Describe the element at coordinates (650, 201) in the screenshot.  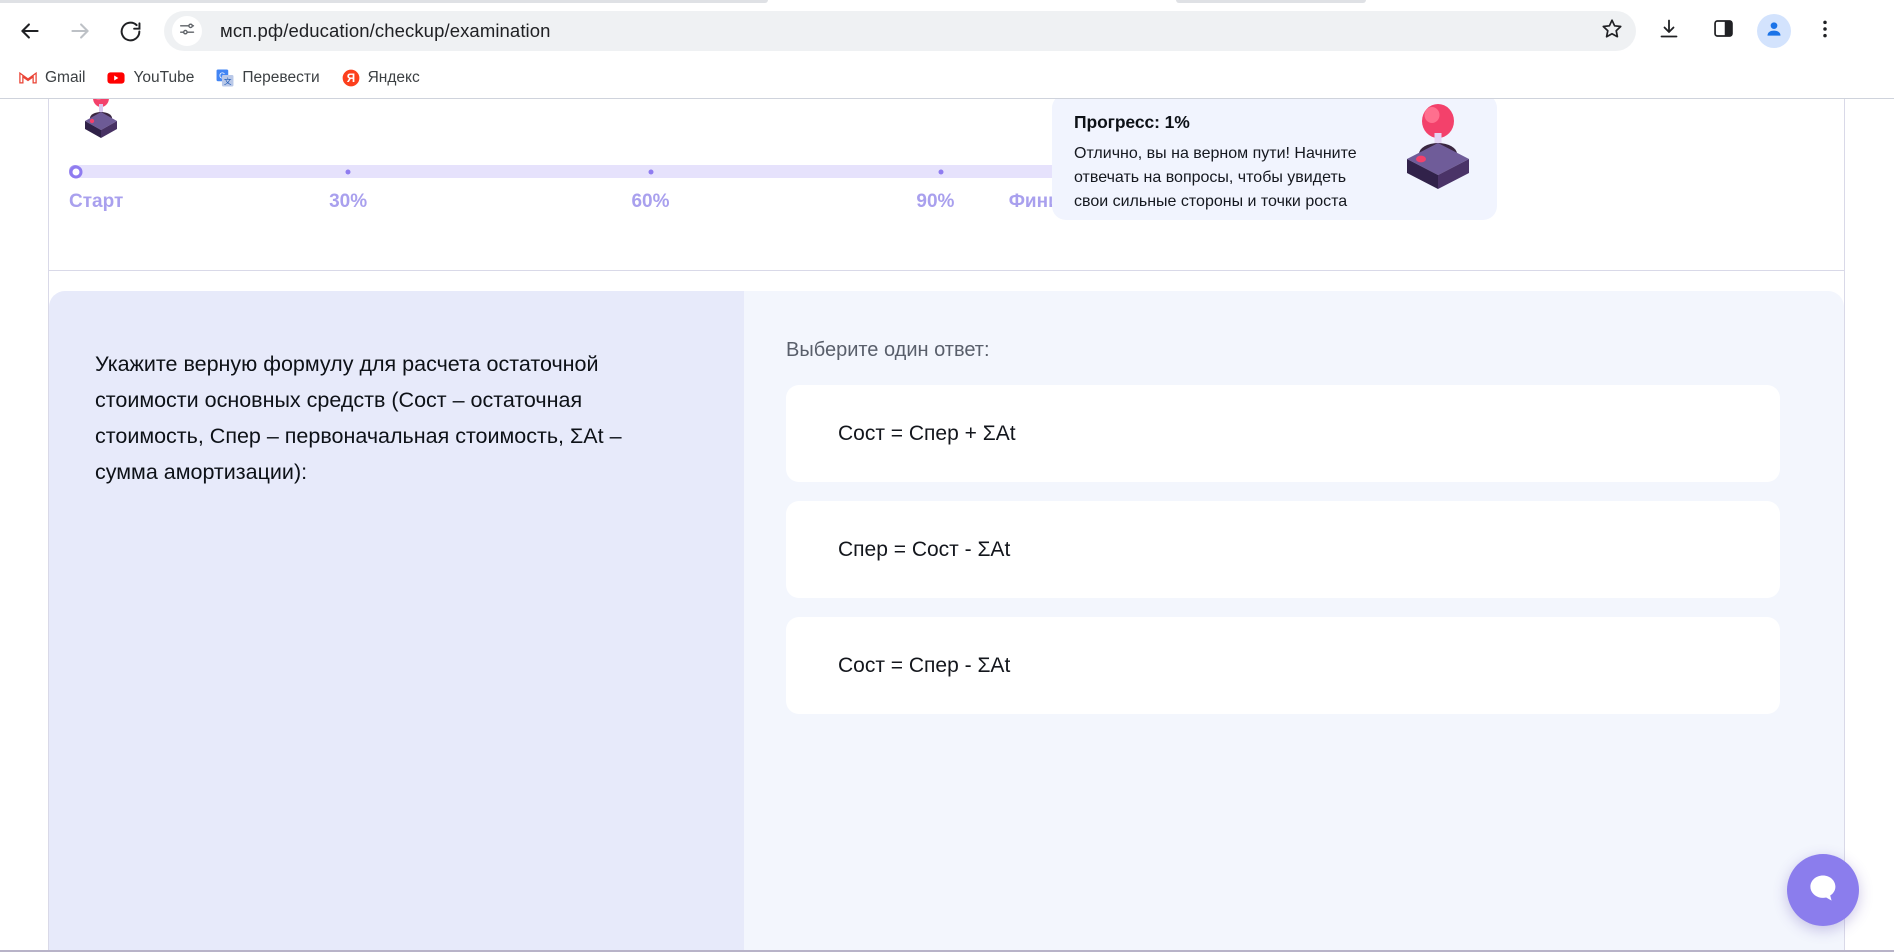
I see `tick-label-60: 60%` at that location.